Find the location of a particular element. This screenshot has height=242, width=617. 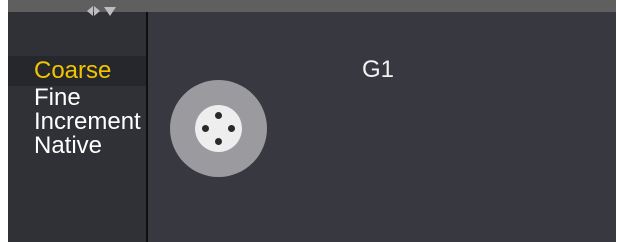

gobo-dot-right is located at coordinates (231, 128).